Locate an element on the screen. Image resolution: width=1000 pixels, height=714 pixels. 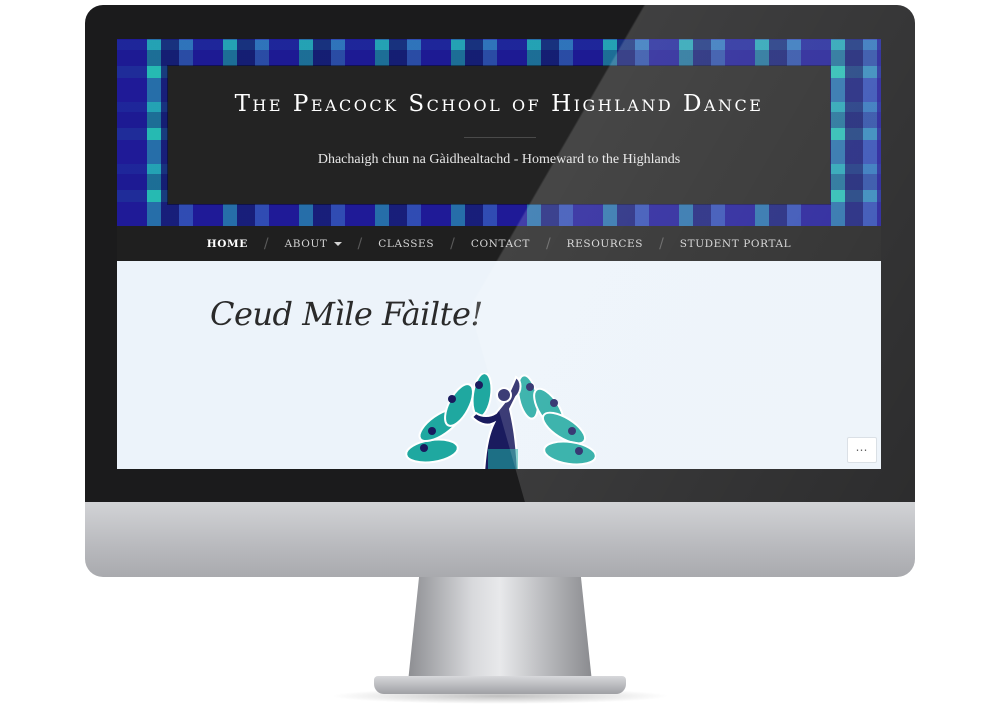
nav-label-resources: Resources is located at coordinates (605, 243).